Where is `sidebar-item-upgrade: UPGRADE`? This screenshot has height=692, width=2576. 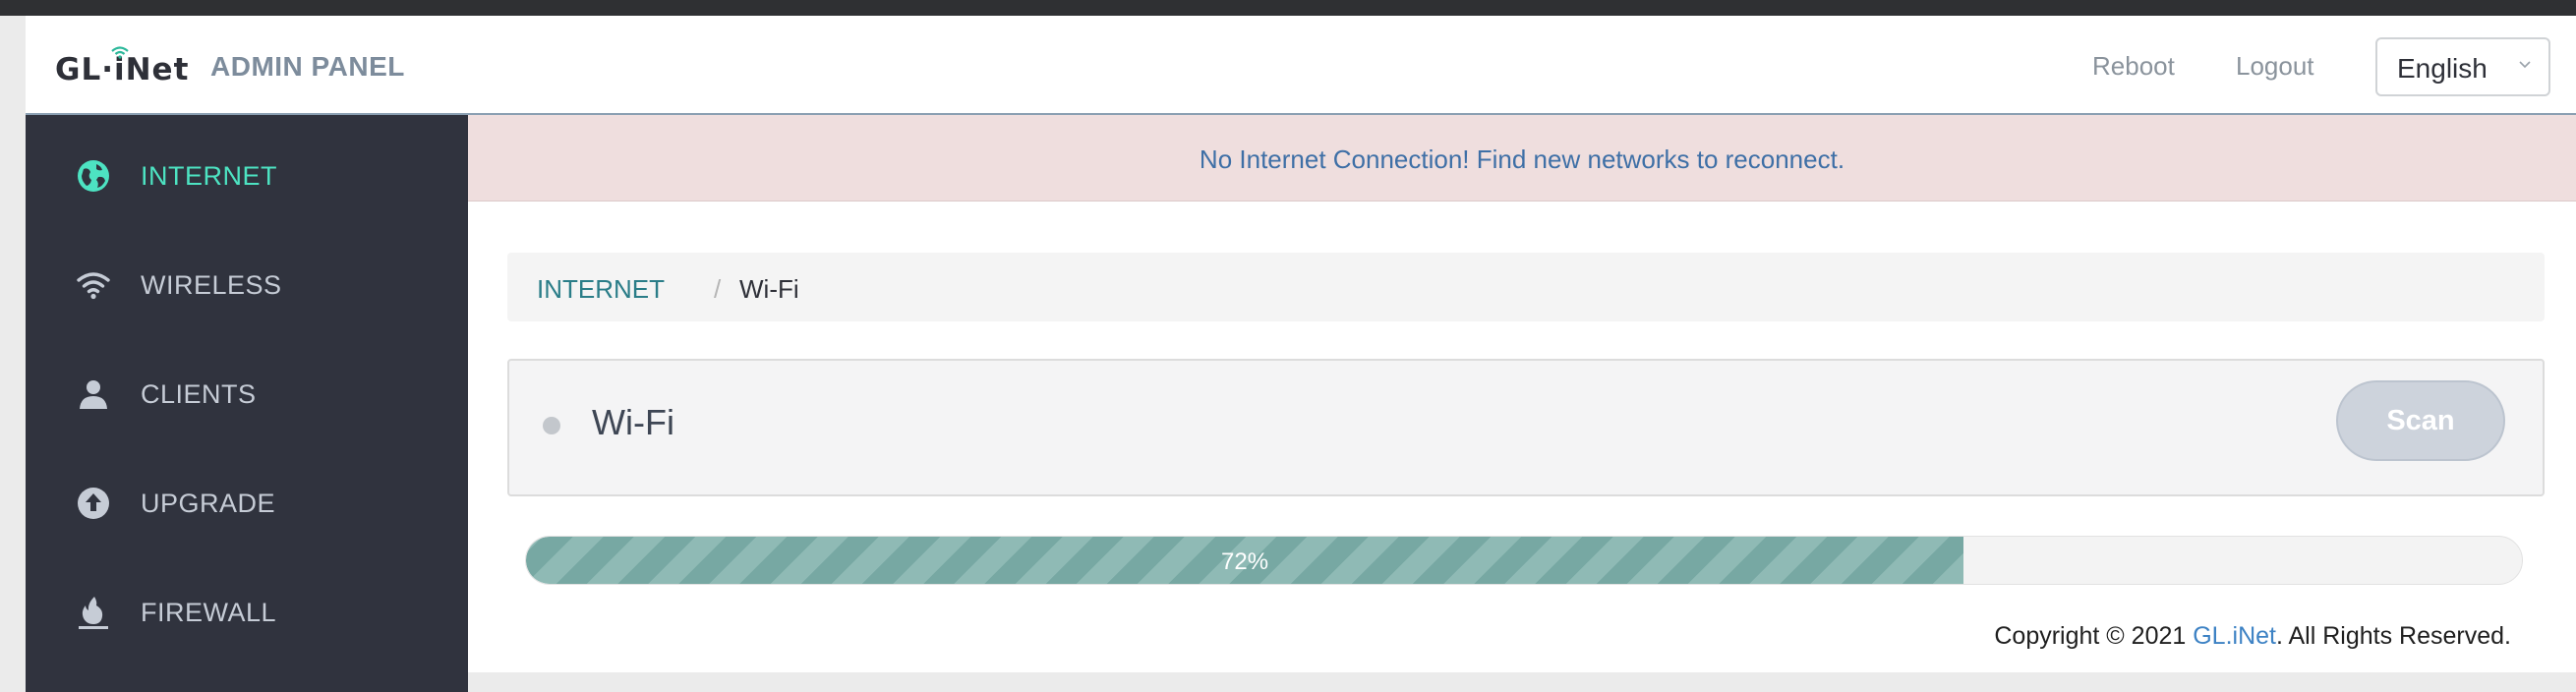 sidebar-item-upgrade: UPGRADE is located at coordinates (247, 503).